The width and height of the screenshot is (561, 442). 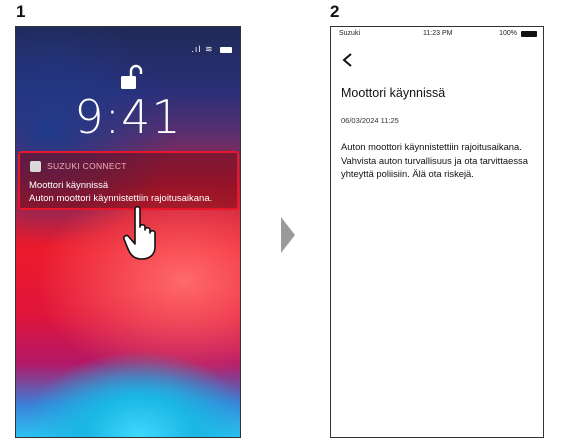 I want to click on lock-status-bar: .ıl ≋, so click(x=211, y=49).